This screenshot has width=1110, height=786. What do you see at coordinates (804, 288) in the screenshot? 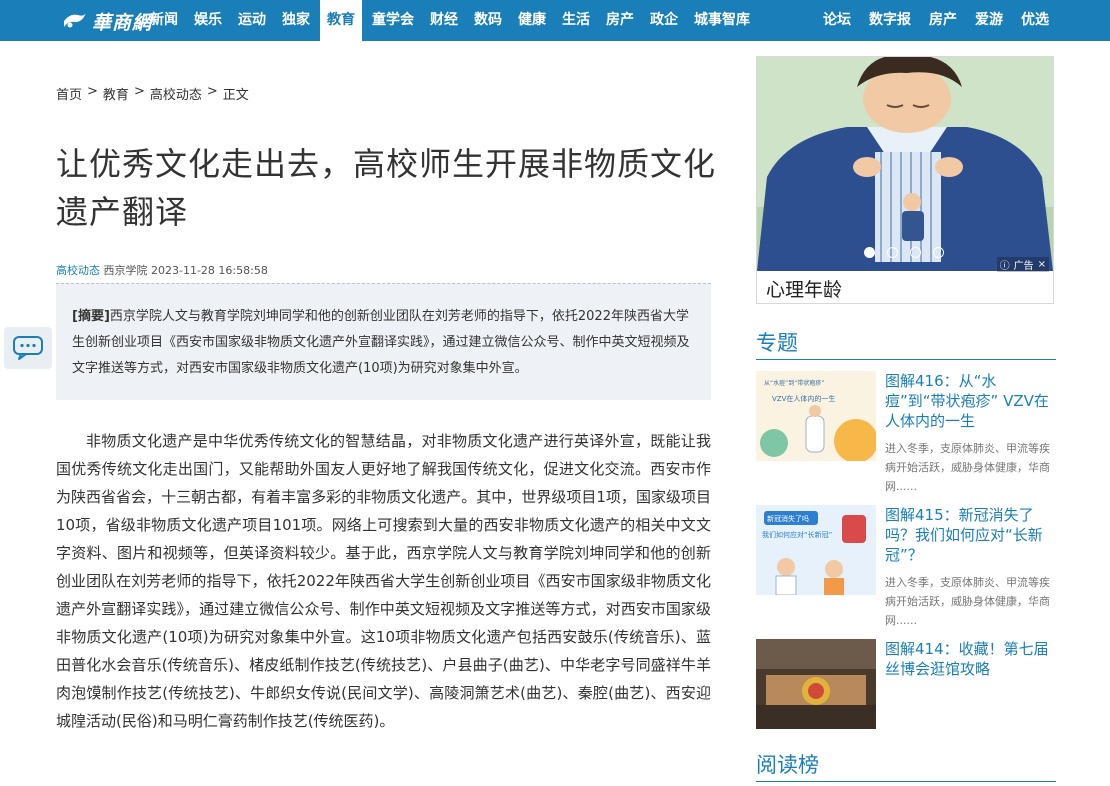
I see `ad-caption: 心理年龄` at bounding box center [804, 288].